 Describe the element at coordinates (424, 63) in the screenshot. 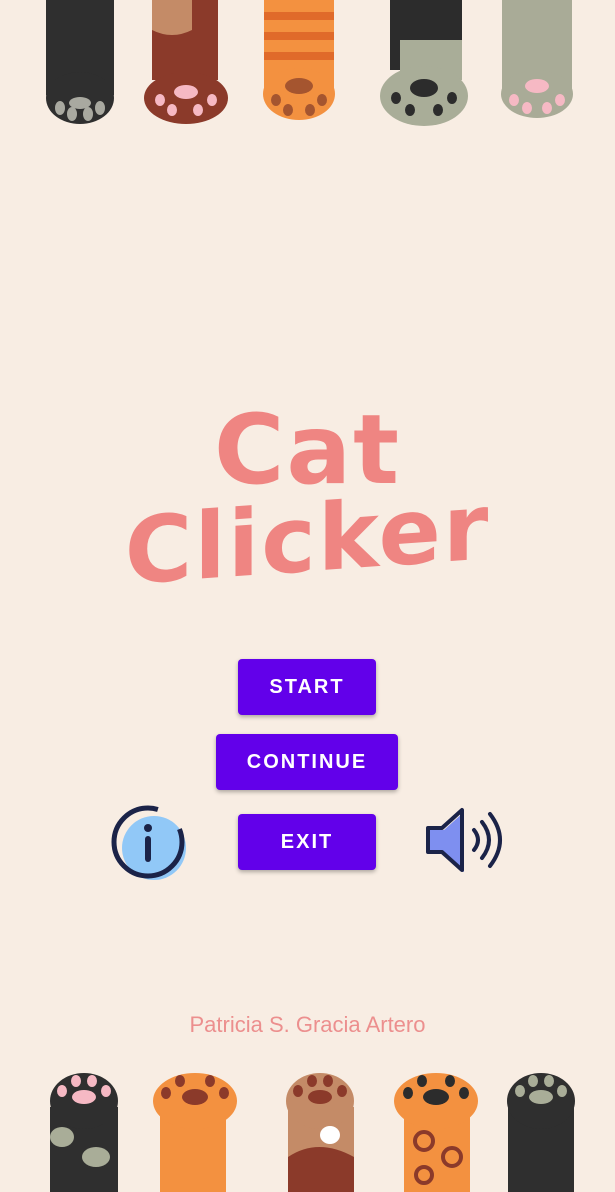

I see `grey-paw-icon` at that location.